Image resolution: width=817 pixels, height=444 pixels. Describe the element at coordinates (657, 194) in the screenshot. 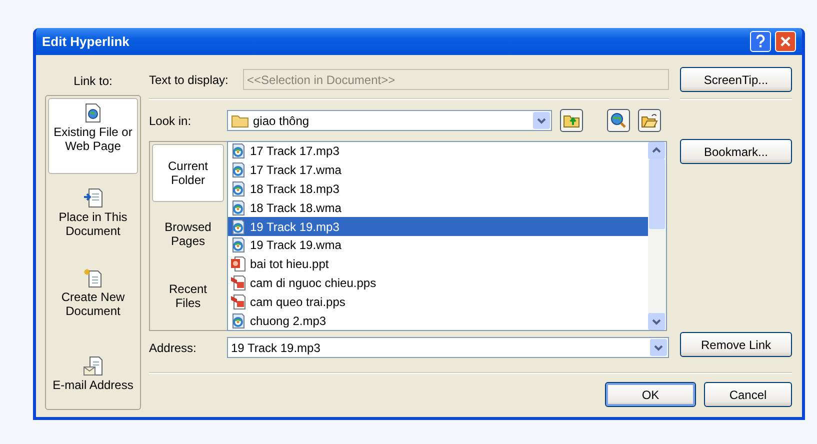

I see `scroll-thumb` at that location.